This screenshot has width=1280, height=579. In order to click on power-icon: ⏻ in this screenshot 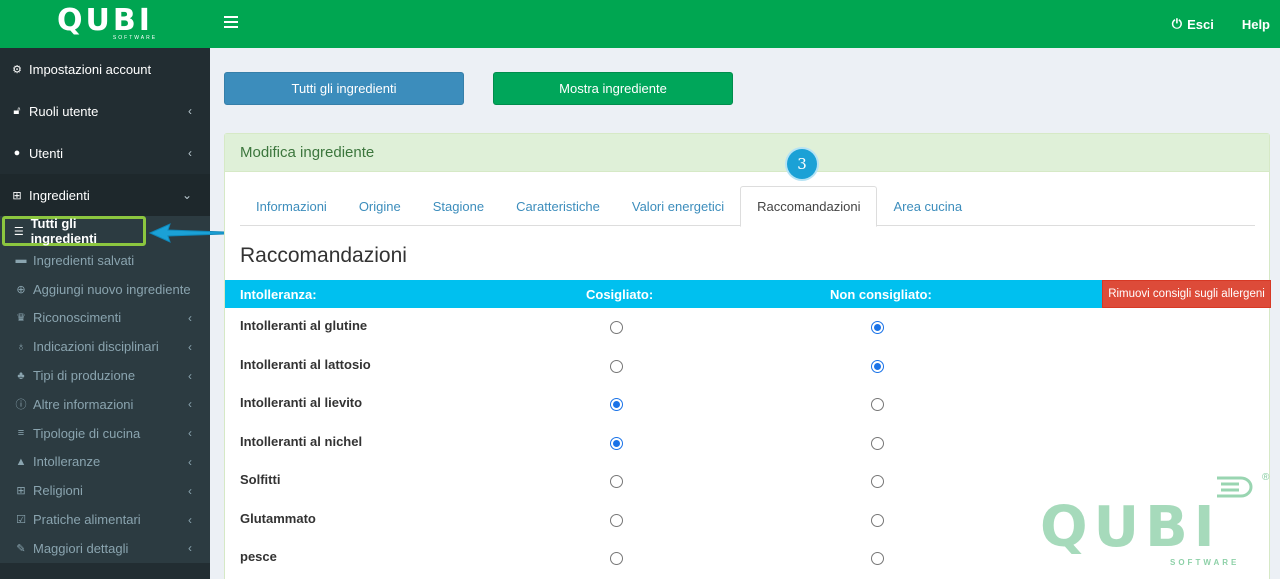, I will do `click(1177, 23)`.